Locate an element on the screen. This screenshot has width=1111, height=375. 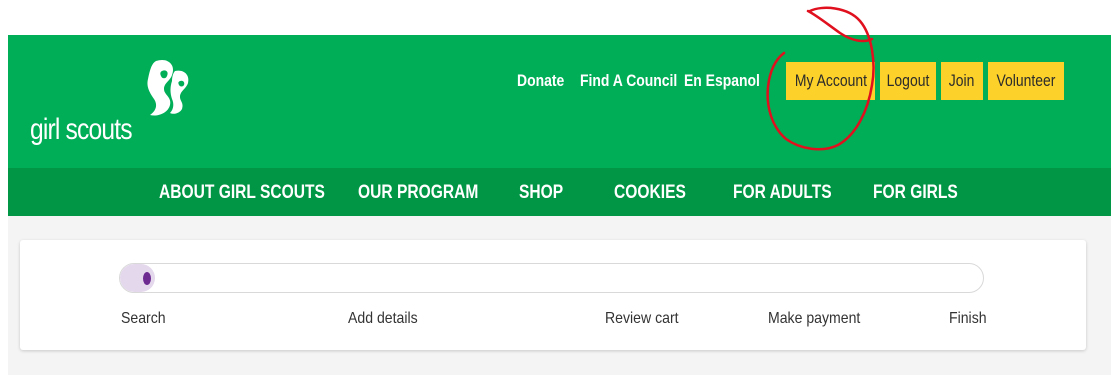
donate-link: Donate is located at coordinates (540, 81).